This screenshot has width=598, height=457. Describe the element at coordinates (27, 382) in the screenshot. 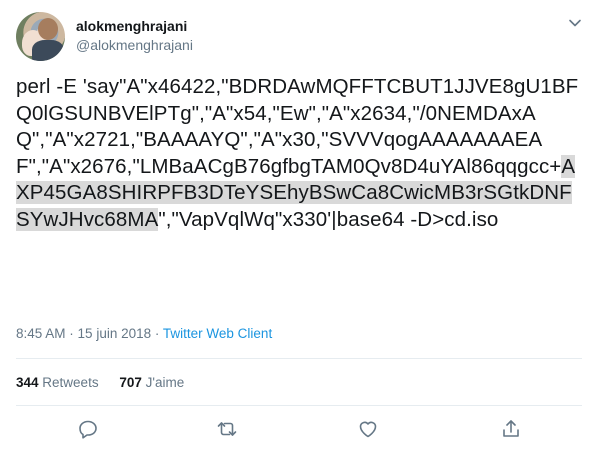

I see `retweets-count: 344` at that location.